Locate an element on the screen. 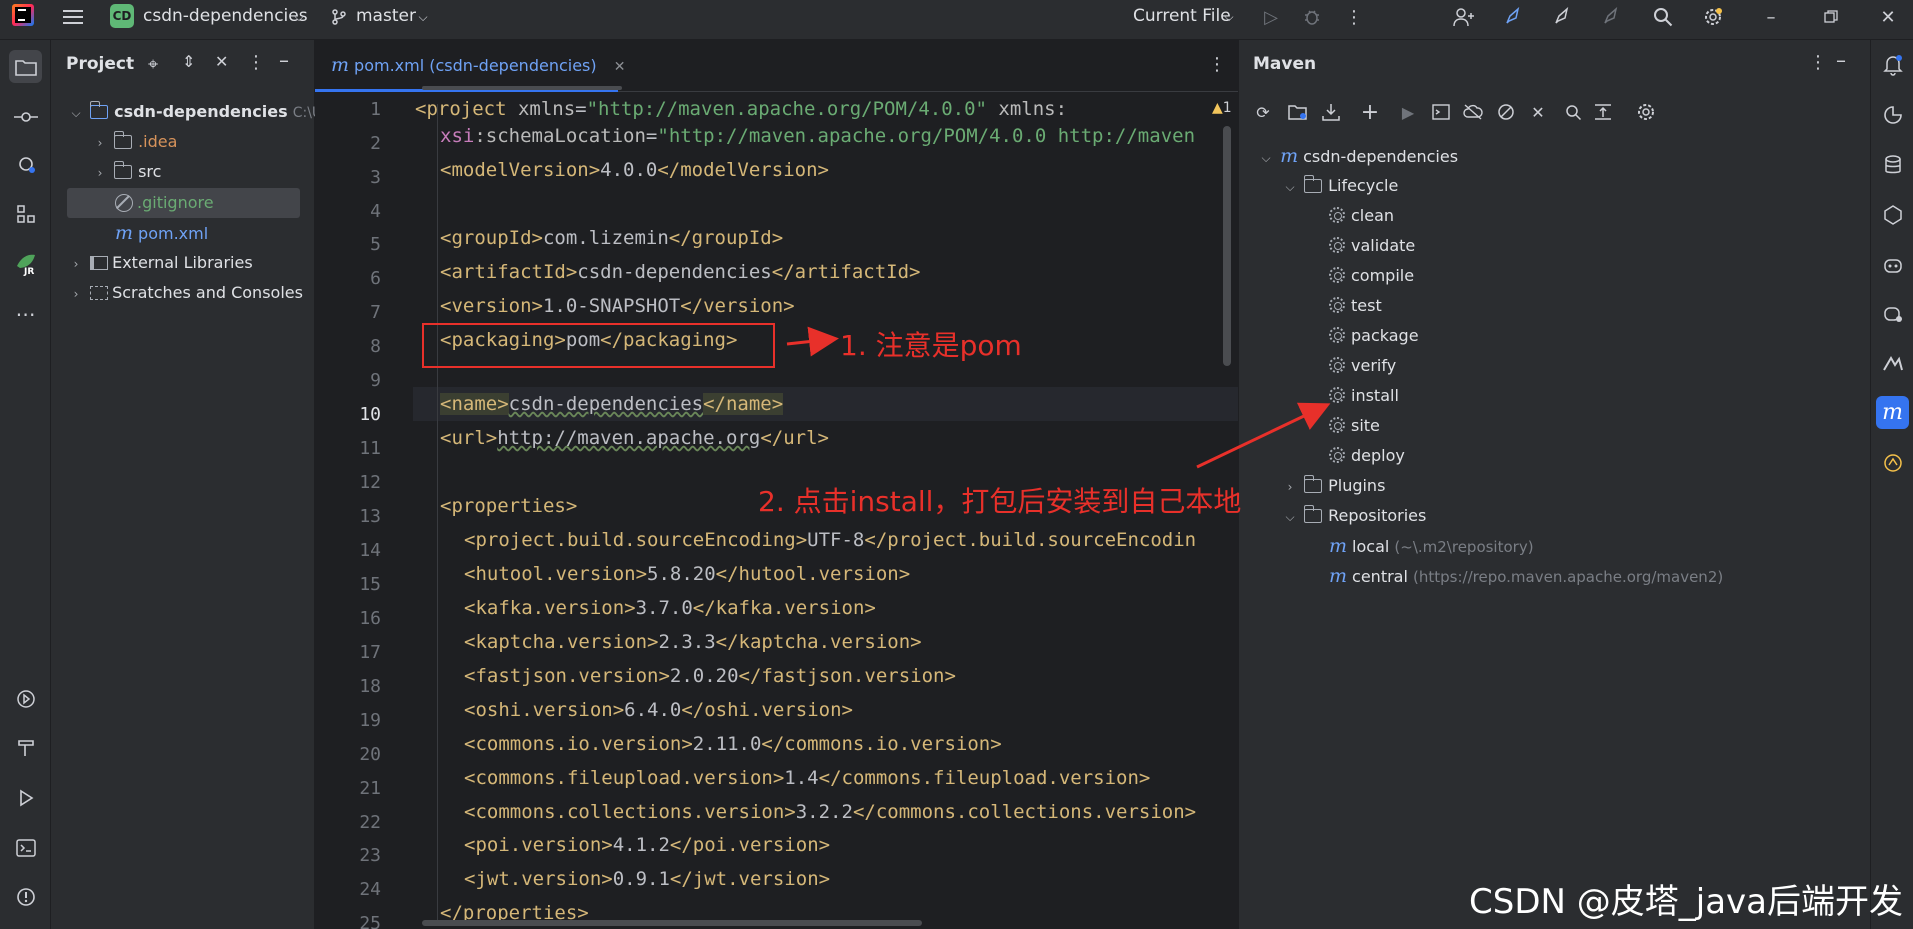 The image size is (1913, 929). arrow-to-packaging is located at coordinates (812, 341).